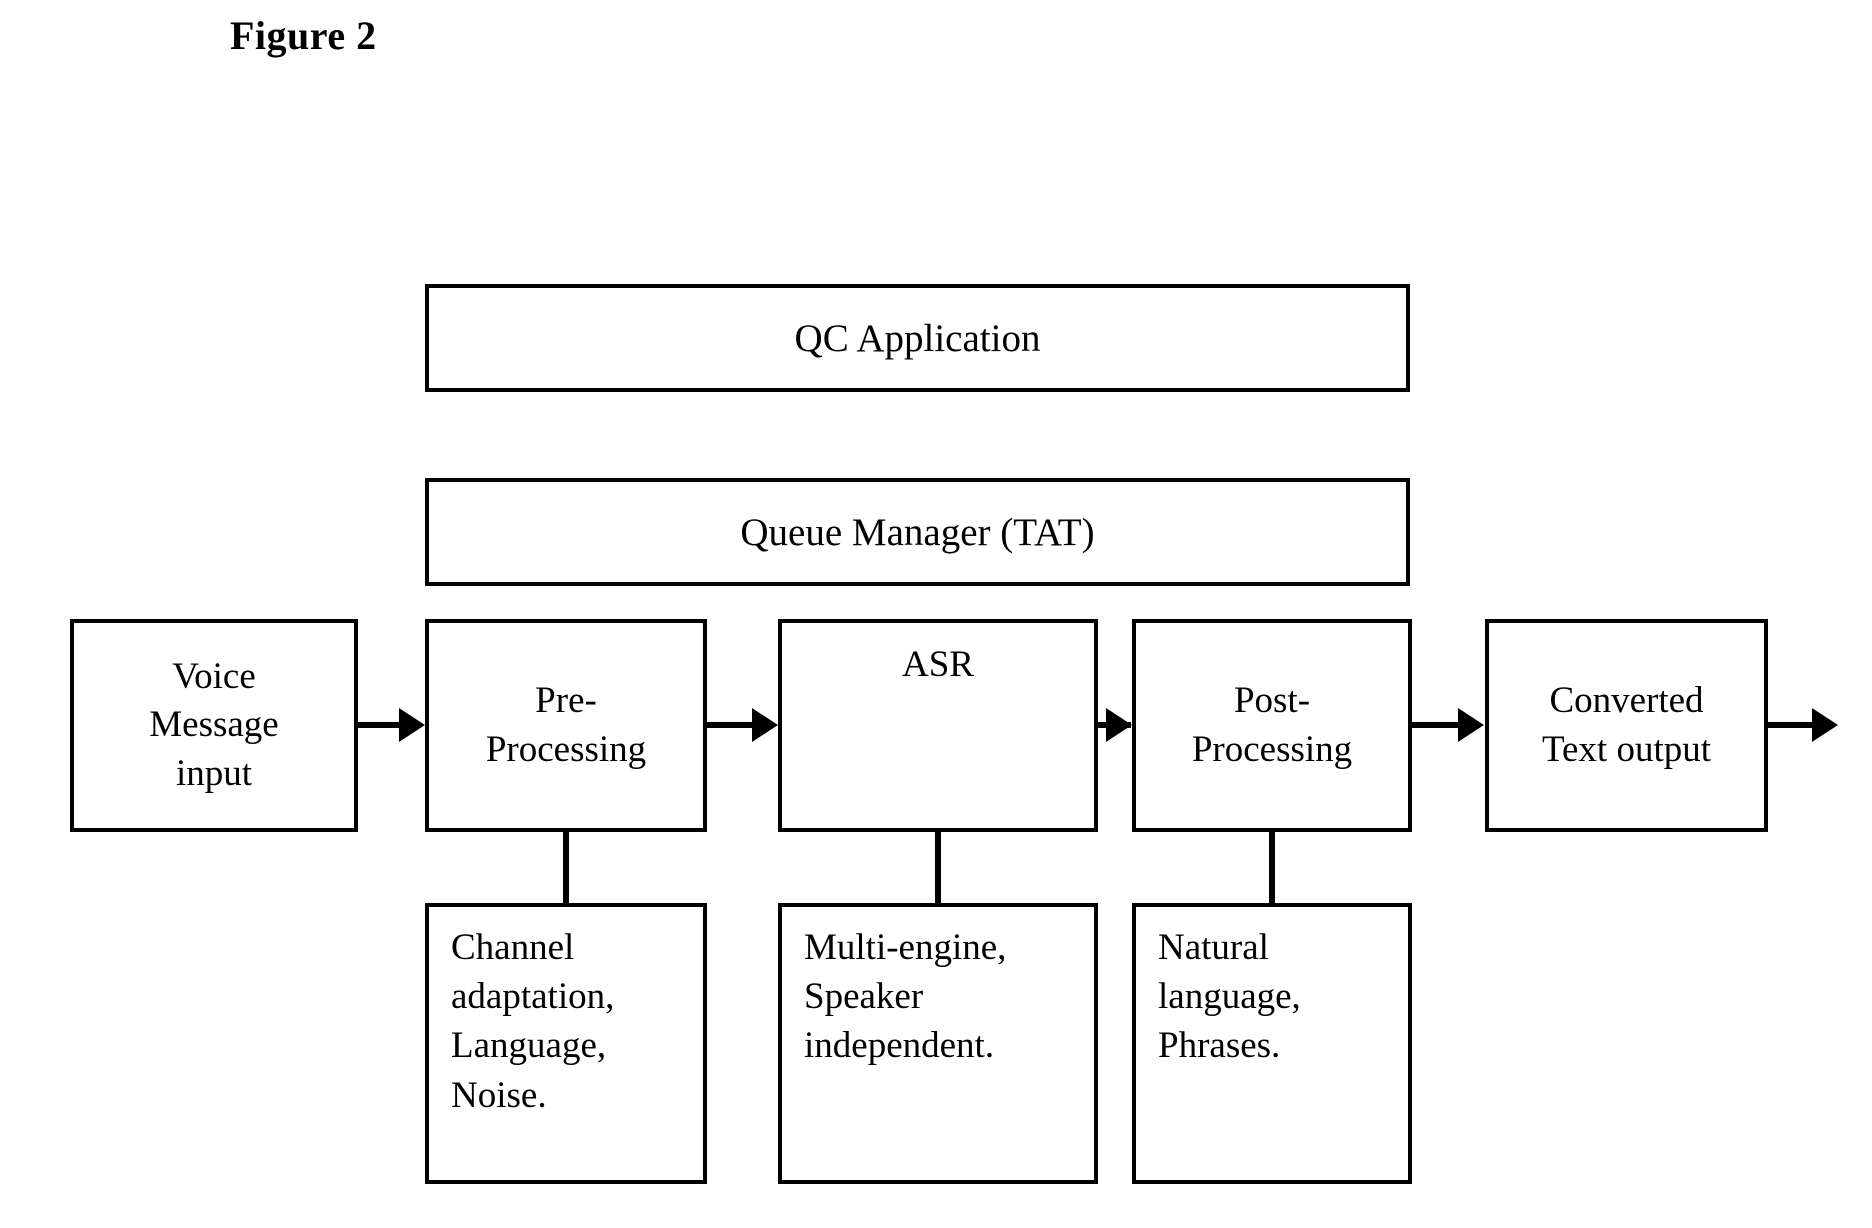 The height and width of the screenshot is (1228, 1872). I want to click on arrowhead-voice-to-pre, so click(412, 725).